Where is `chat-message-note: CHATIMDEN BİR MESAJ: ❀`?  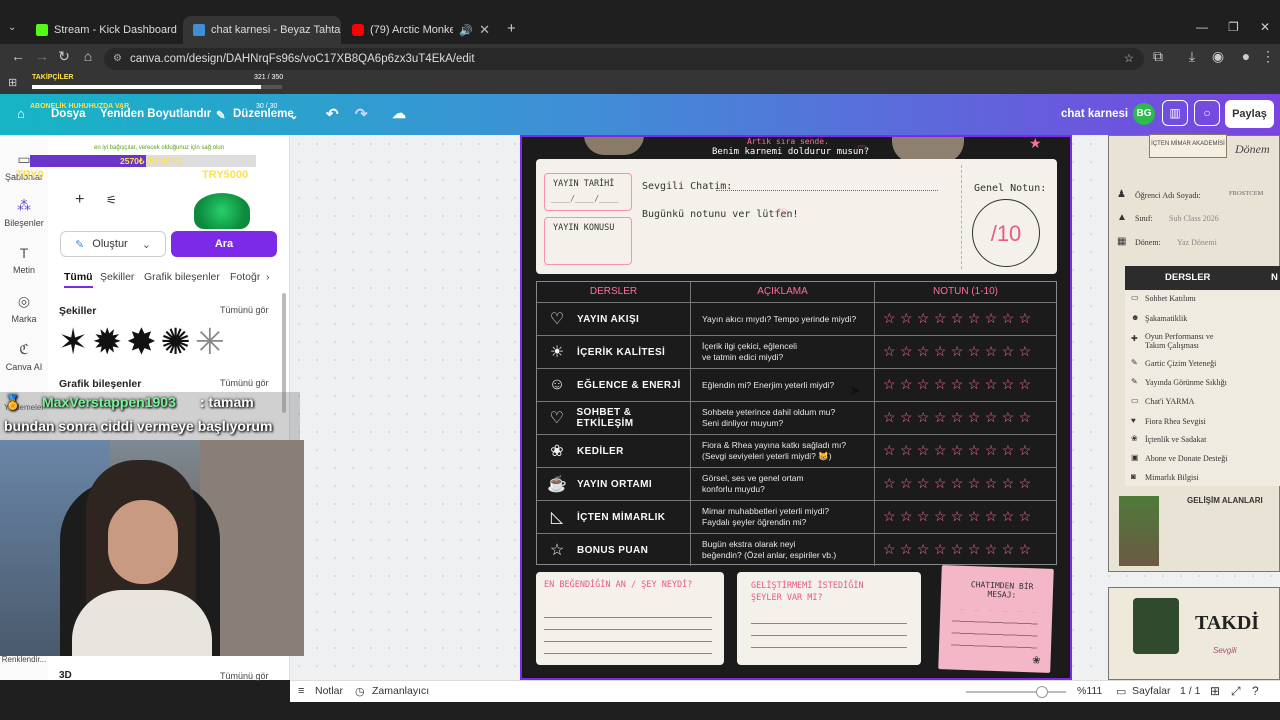 chat-message-note: CHATIMDEN BİR MESAJ: ❀ is located at coordinates (996, 619).